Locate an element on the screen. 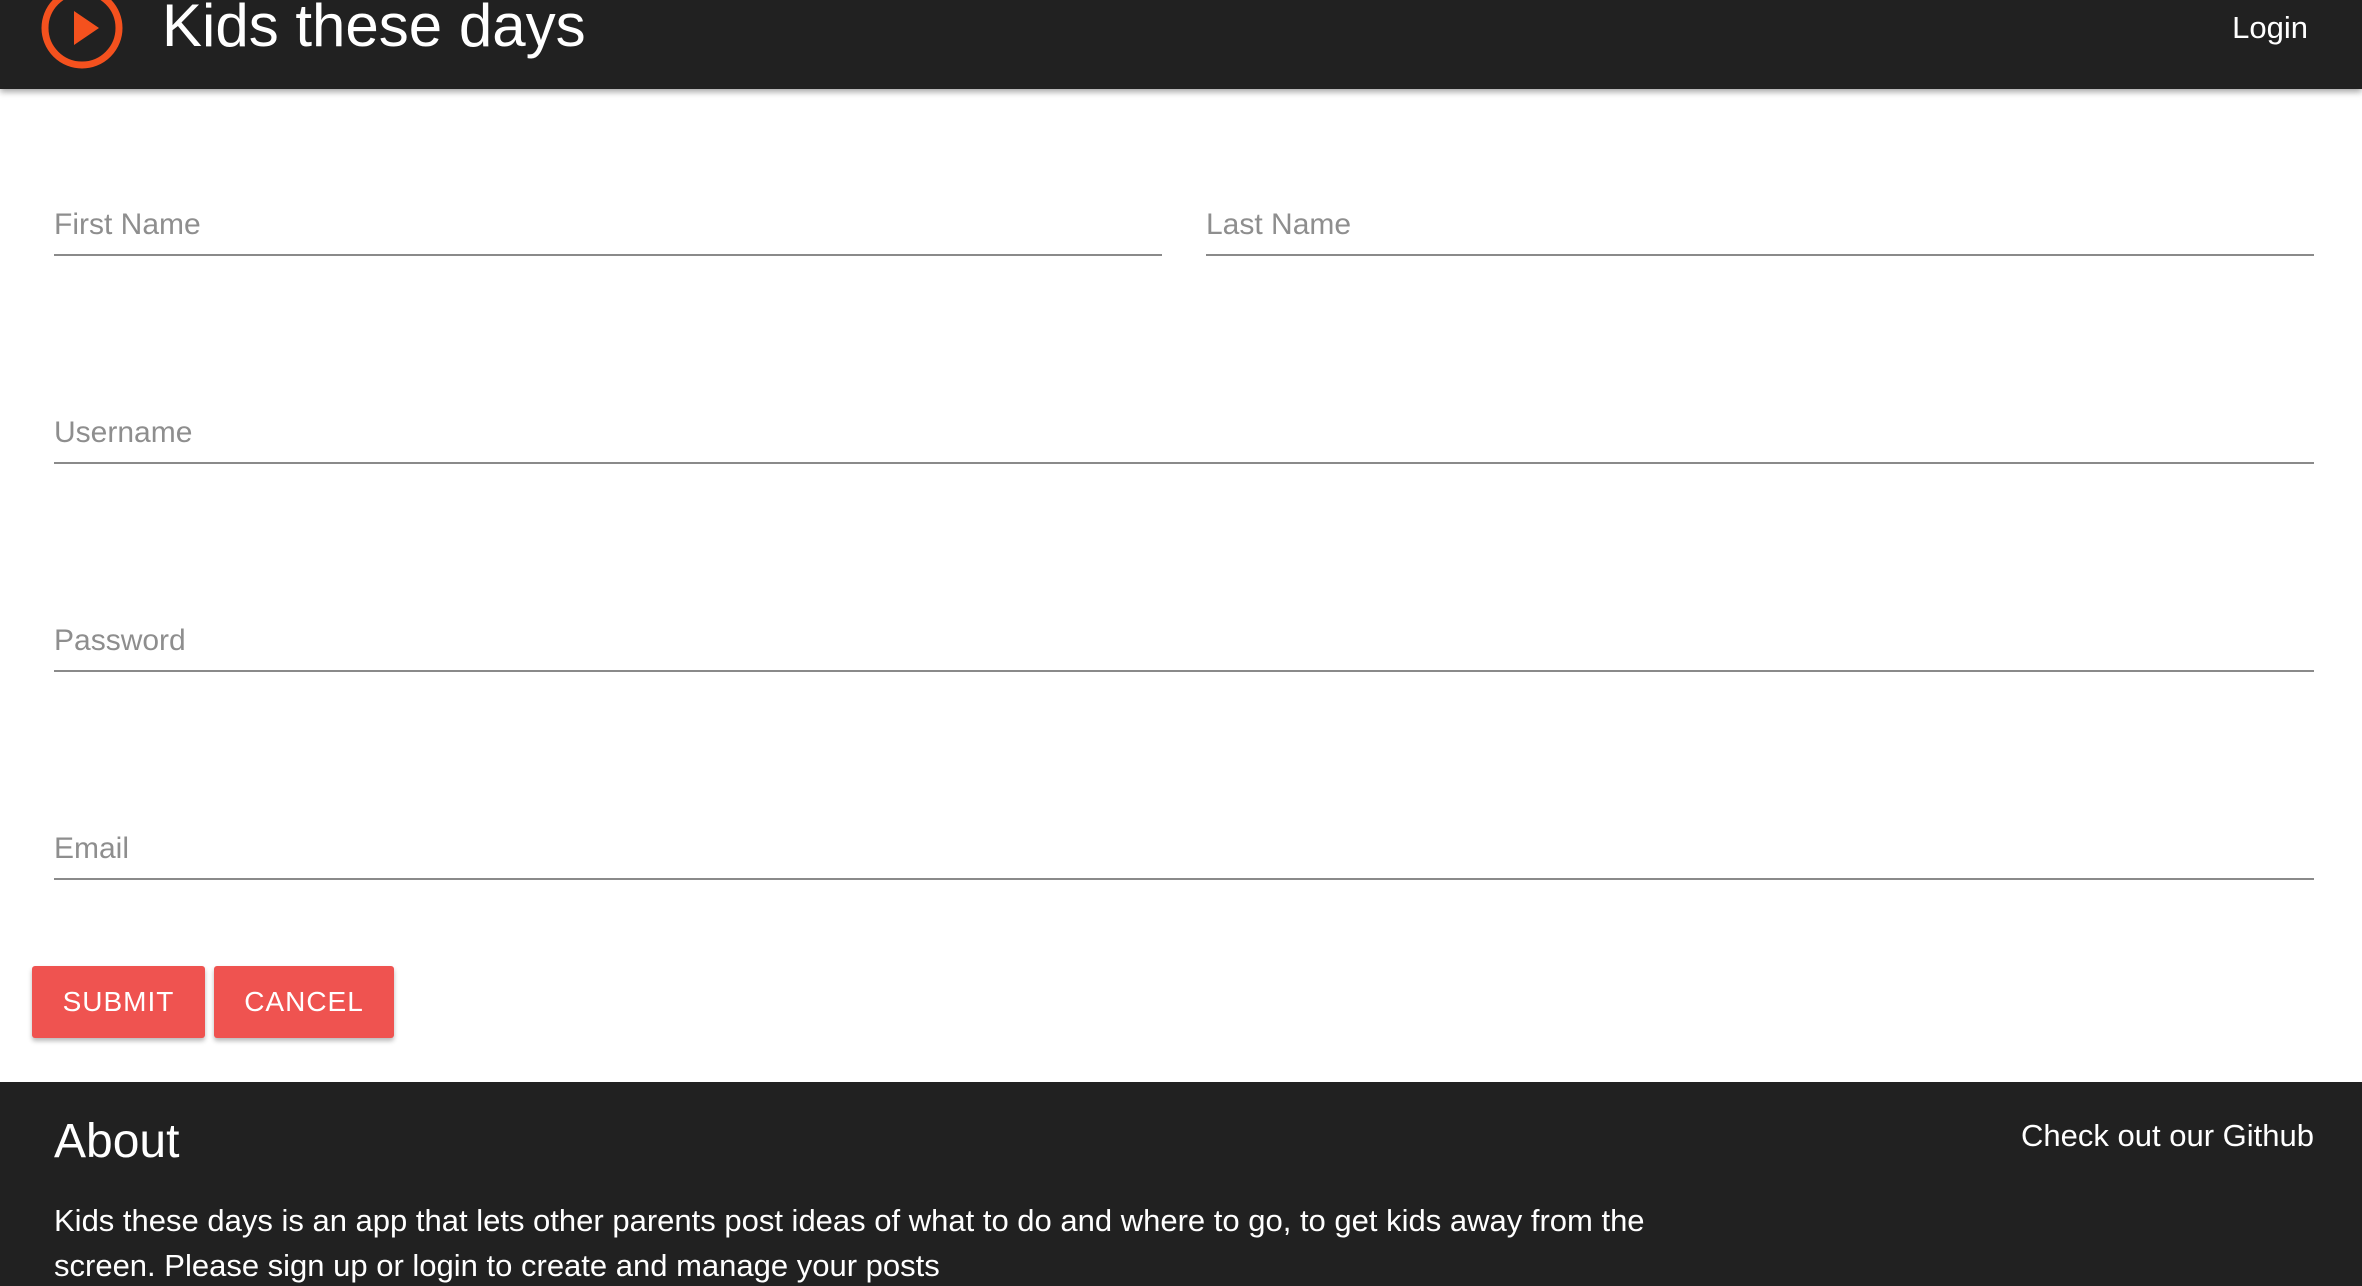  cancel-button: CANCEL is located at coordinates (304, 1002).